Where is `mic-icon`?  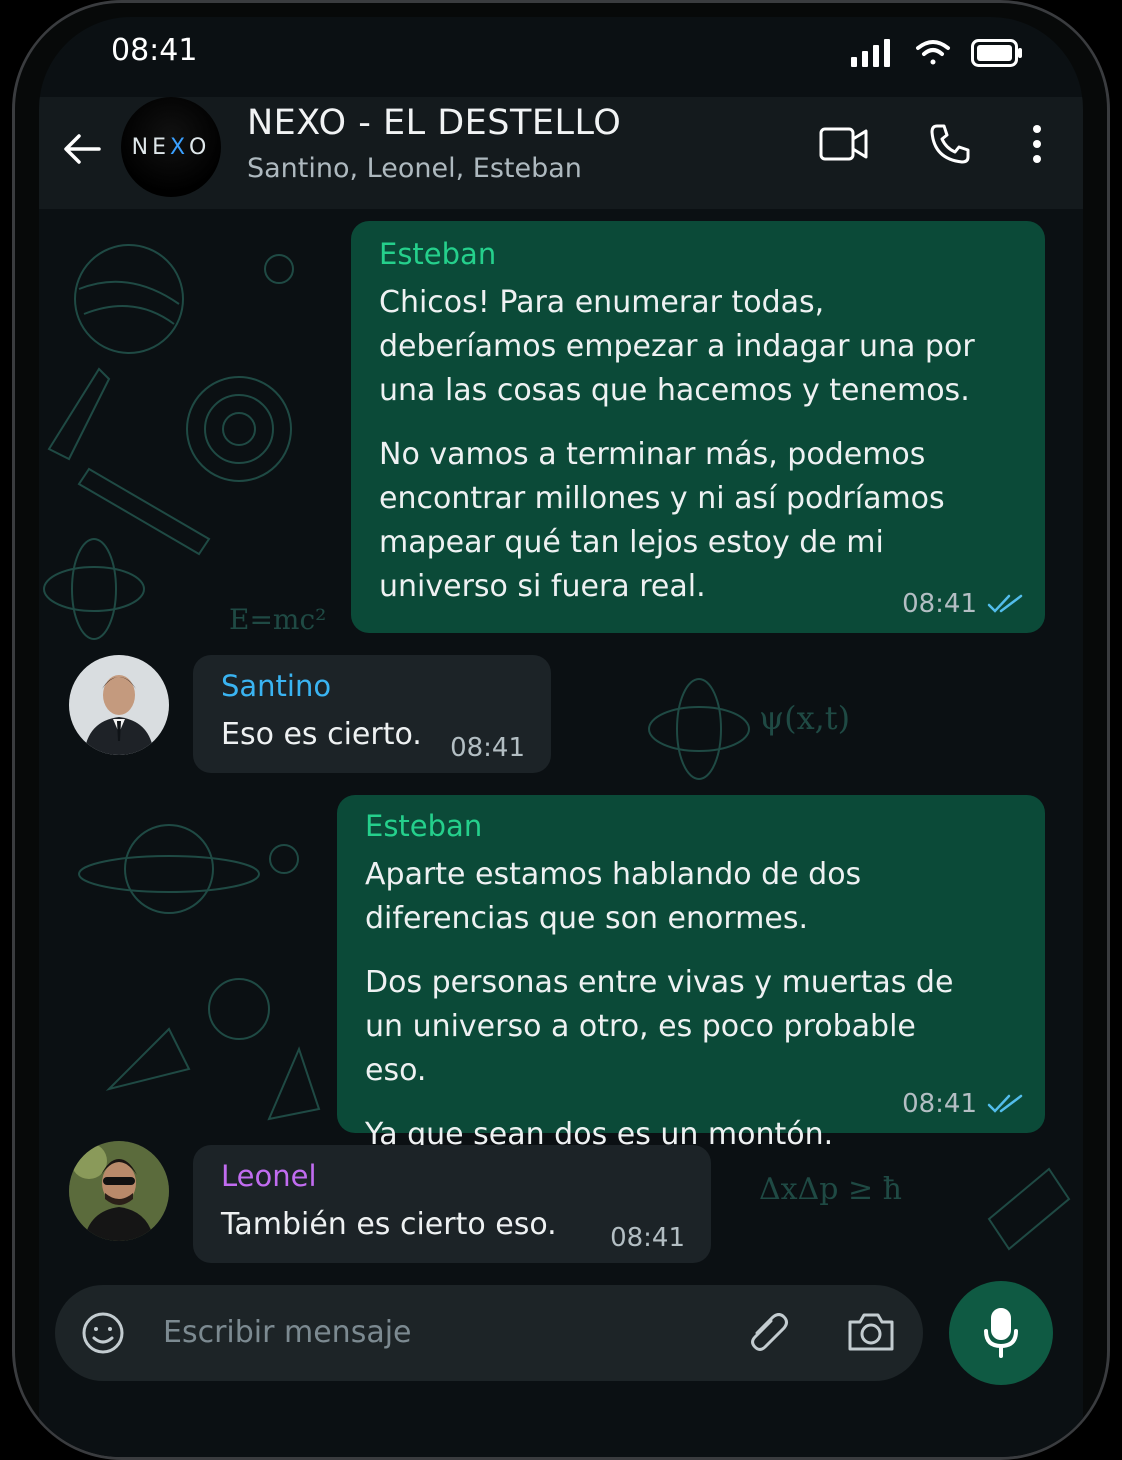 mic-icon is located at coordinates (1001, 1333).